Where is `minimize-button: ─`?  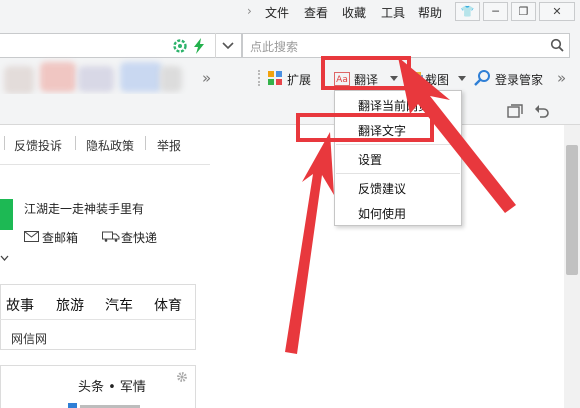 minimize-button: ─ is located at coordinates (495, 11).